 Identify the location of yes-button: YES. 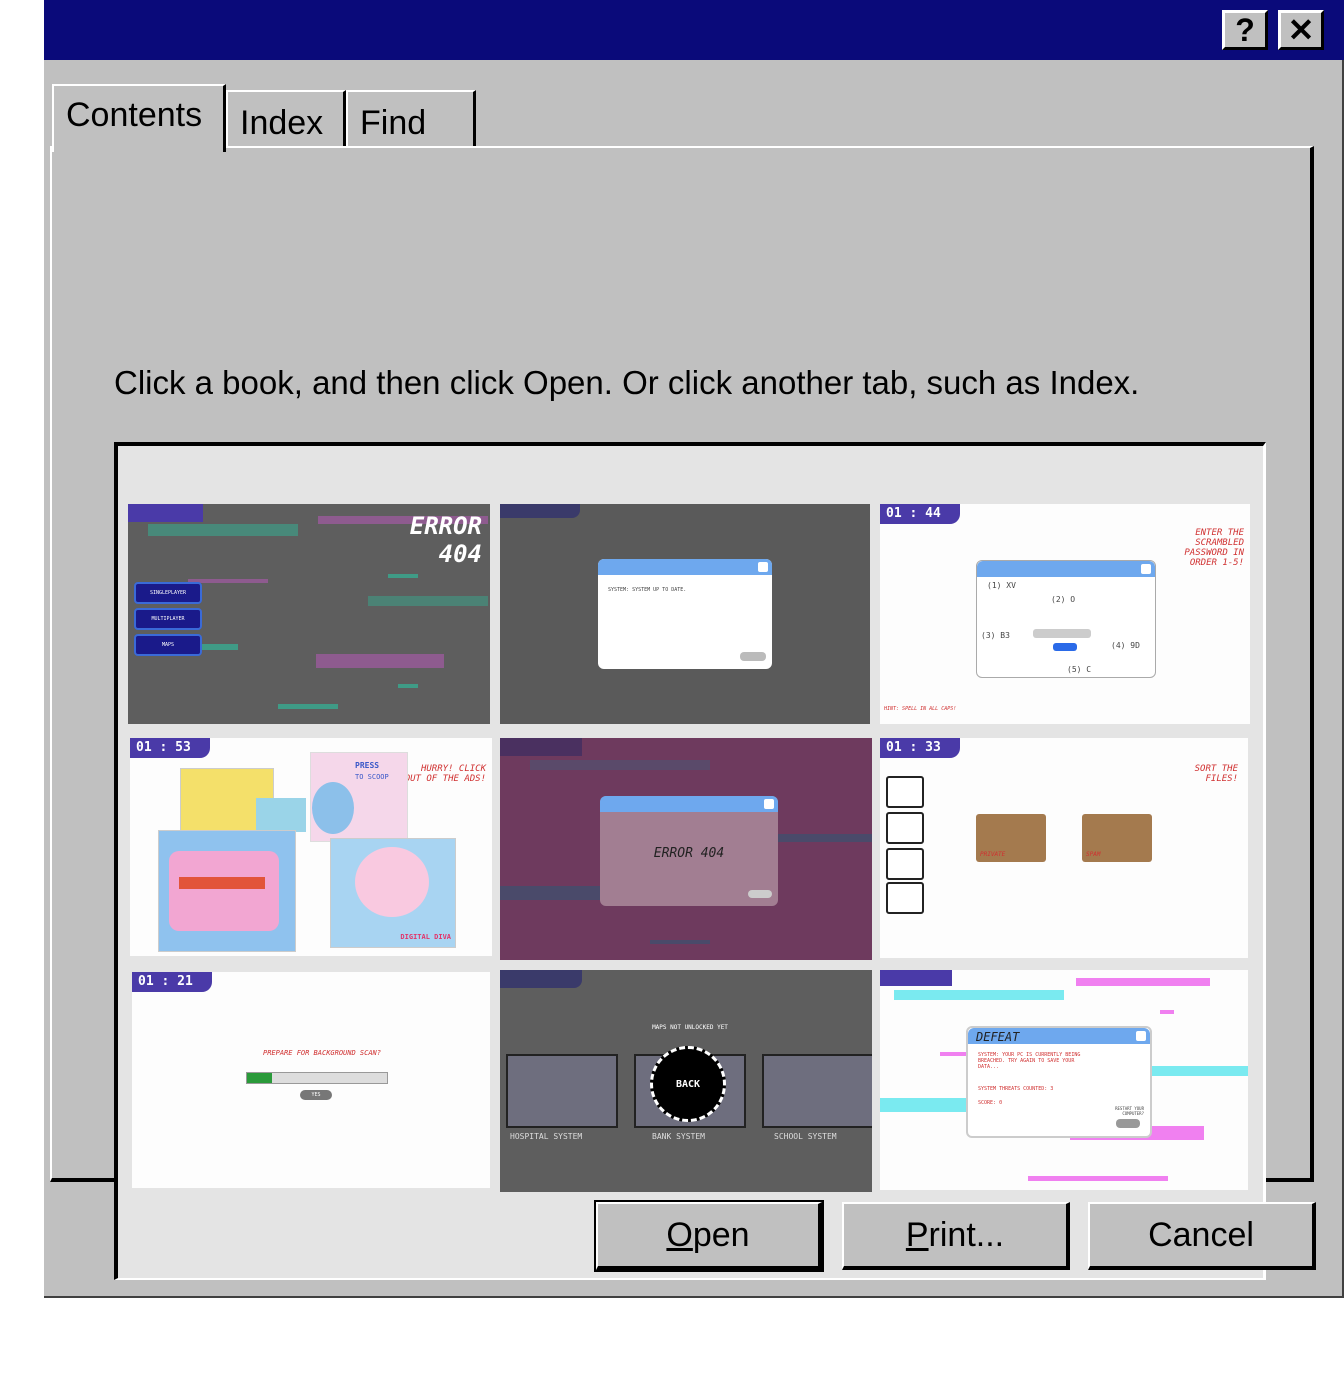
(316, 1095).